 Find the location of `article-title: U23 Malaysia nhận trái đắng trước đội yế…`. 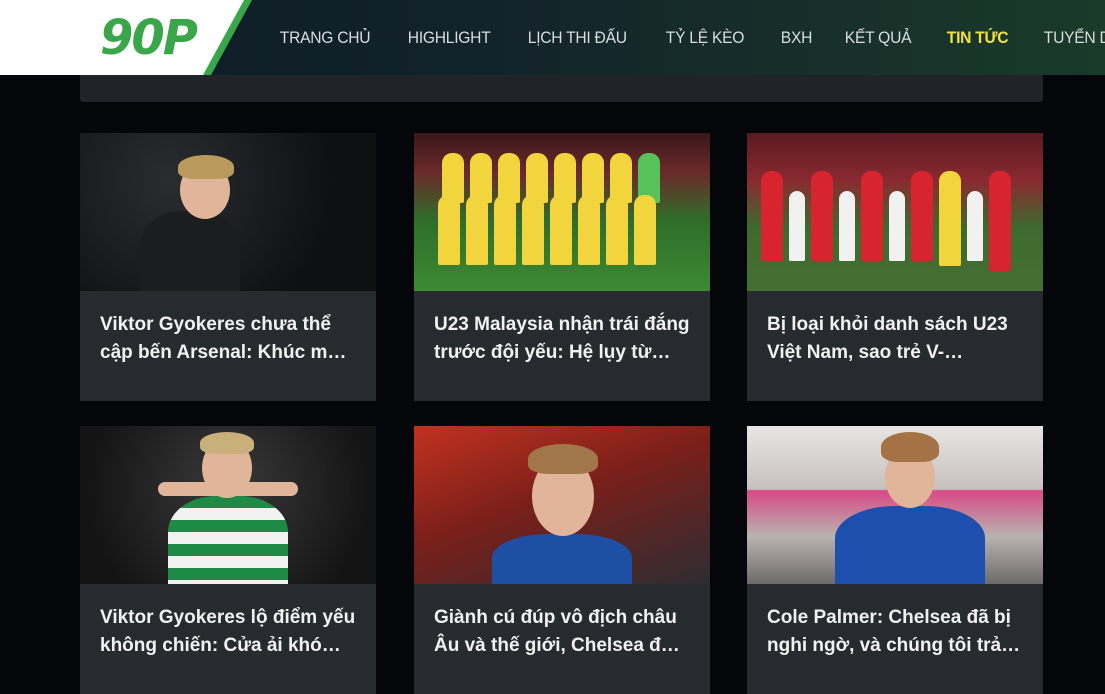

article-title: U23 Malaysia nhận trái đắng trước đội yế… is located at coordinates (562, 329).